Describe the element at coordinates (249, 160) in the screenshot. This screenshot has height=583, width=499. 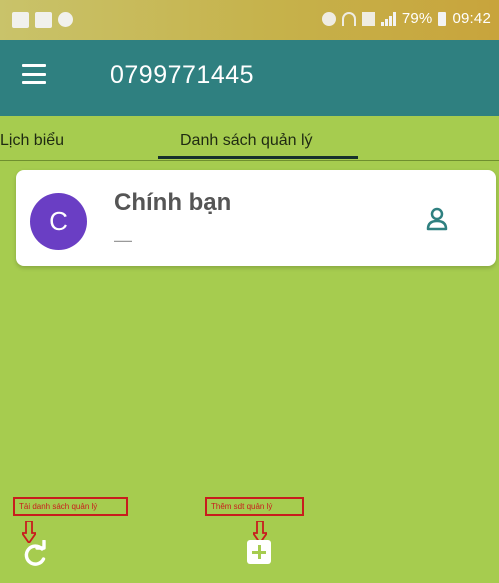
I see `tab-divider` at that location.